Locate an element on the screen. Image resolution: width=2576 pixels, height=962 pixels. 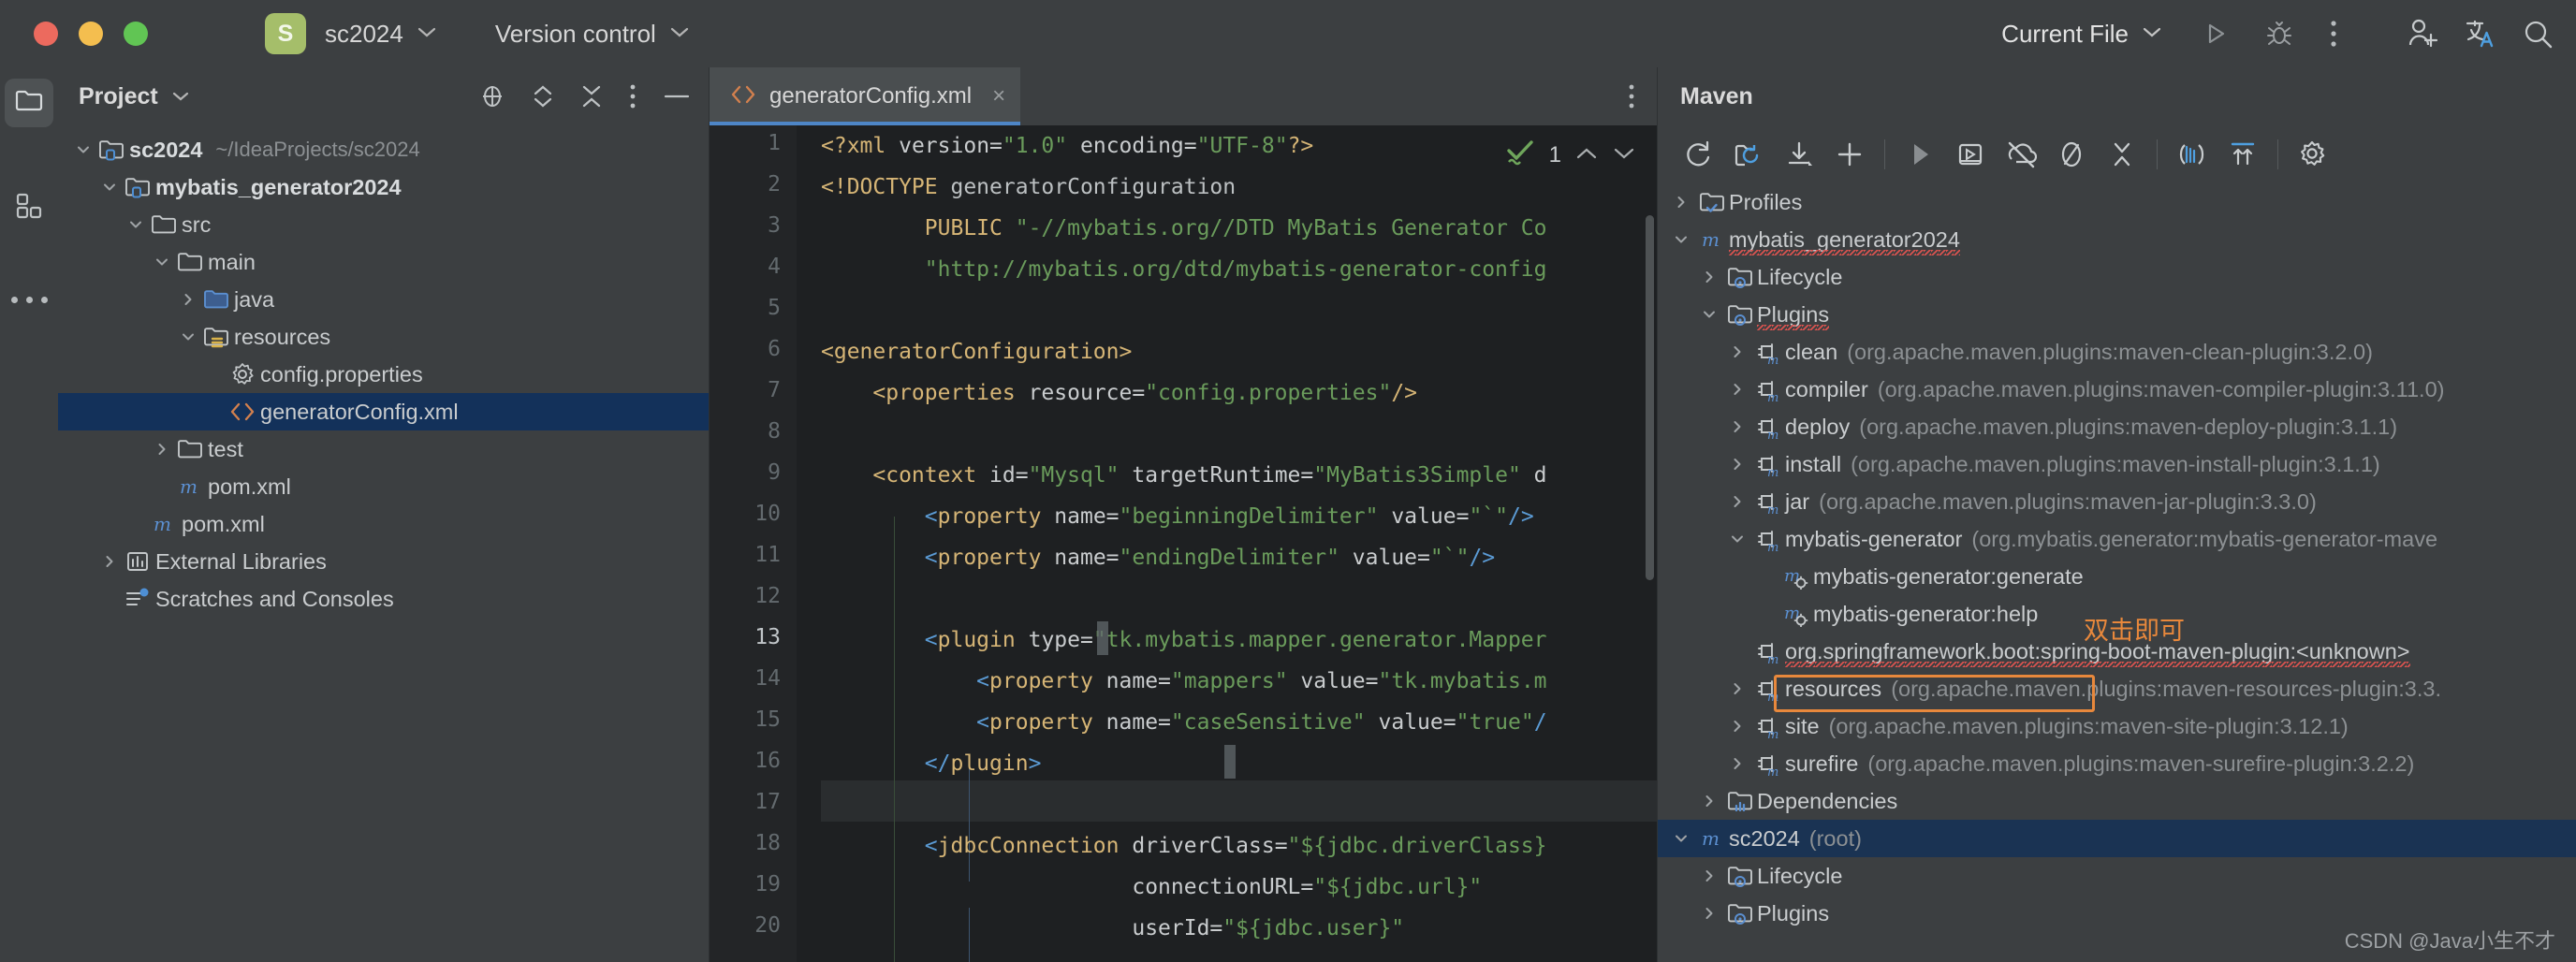
minimize-window-button is located at coordinates (91, 34).